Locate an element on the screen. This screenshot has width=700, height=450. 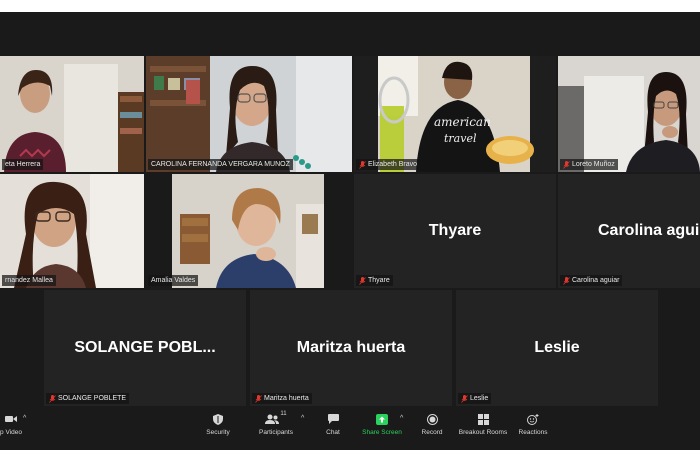
participant-name-tag: Leslie is located at coordinates (475, 398).